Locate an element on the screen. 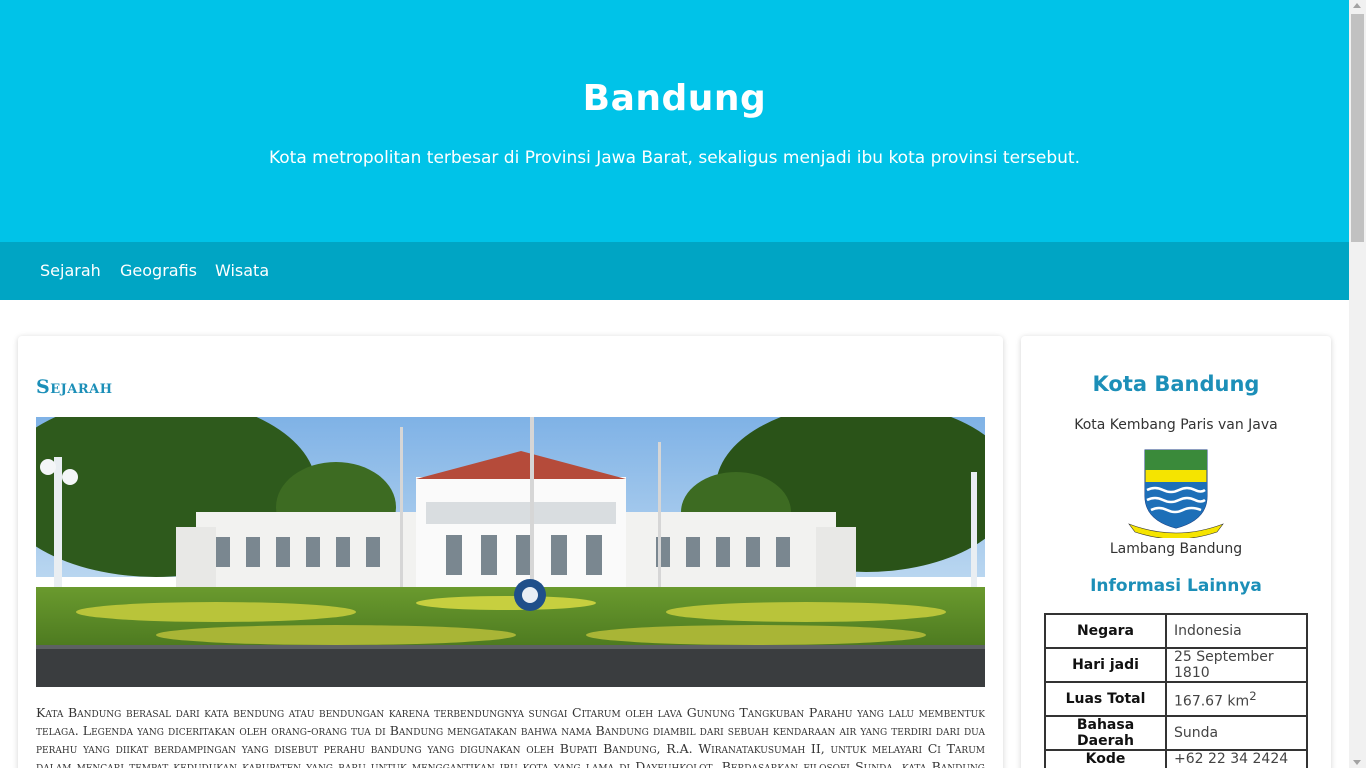 This screenshot has height=768, width=1366. sidebar-subtitle: Kota Kembang Paris van Java is located at coordinates (1176, 425).